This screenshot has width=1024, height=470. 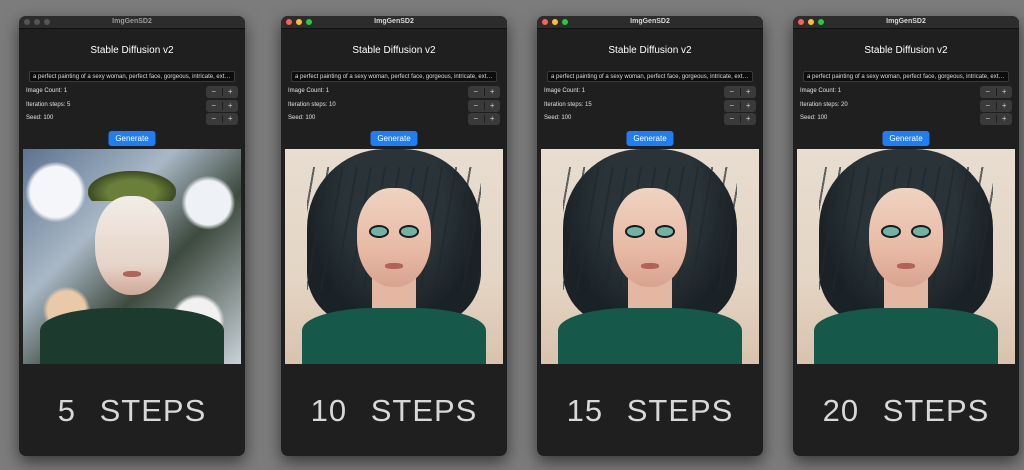 What do you see at coordinates (824, 105) in the screenshot?
I see `iteration-steps-label: Iteration steps: 20` at bounding box center [824, 105].